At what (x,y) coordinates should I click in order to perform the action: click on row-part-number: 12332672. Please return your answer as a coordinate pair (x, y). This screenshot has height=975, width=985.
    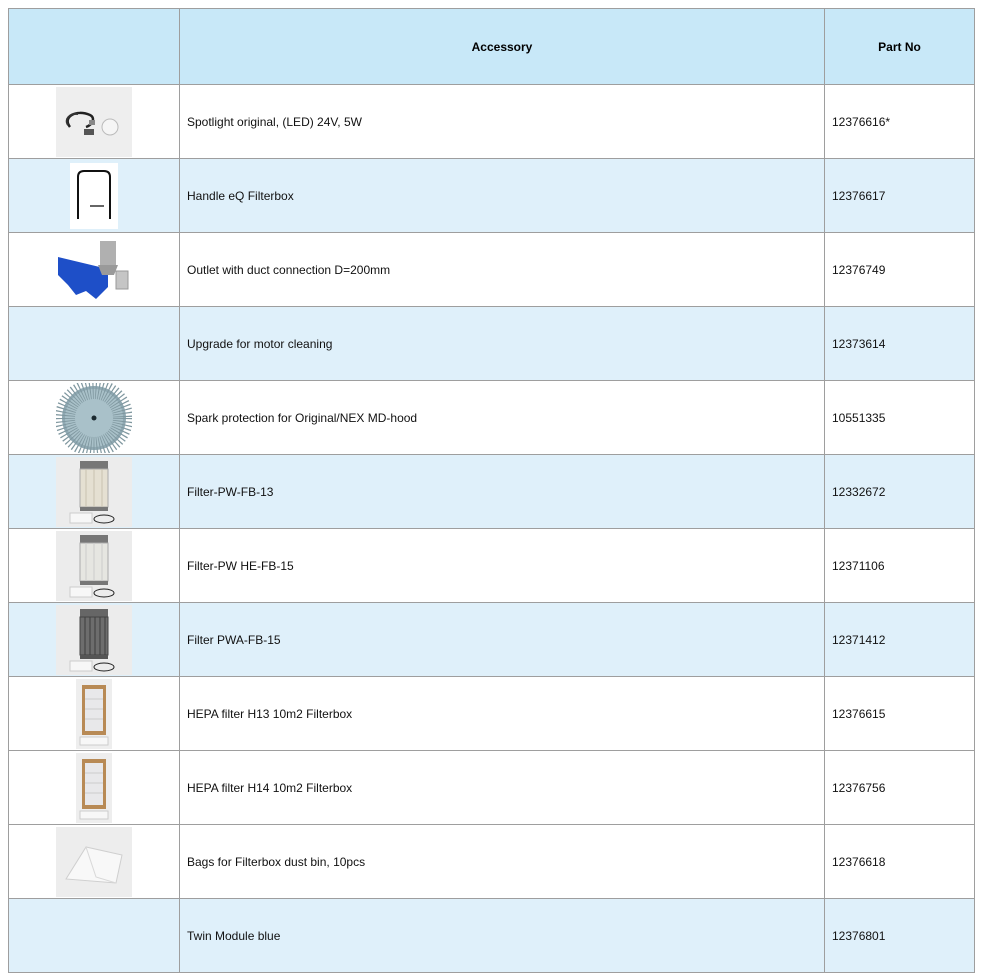
    Looking at the image, I should click on (899, 491).